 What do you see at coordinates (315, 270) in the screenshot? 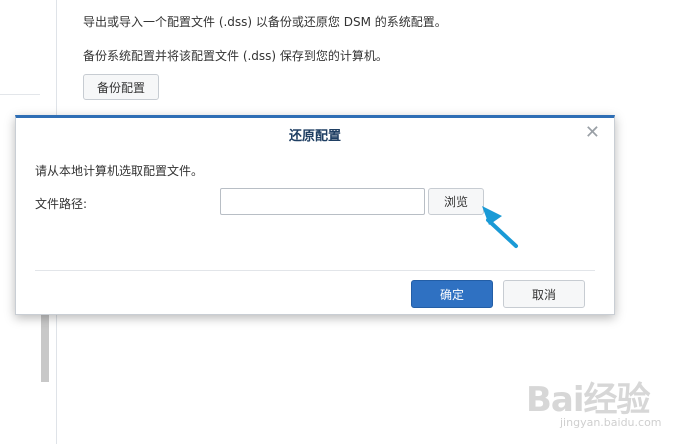
I see `dialog-separator` at bounding box center [315, 270].